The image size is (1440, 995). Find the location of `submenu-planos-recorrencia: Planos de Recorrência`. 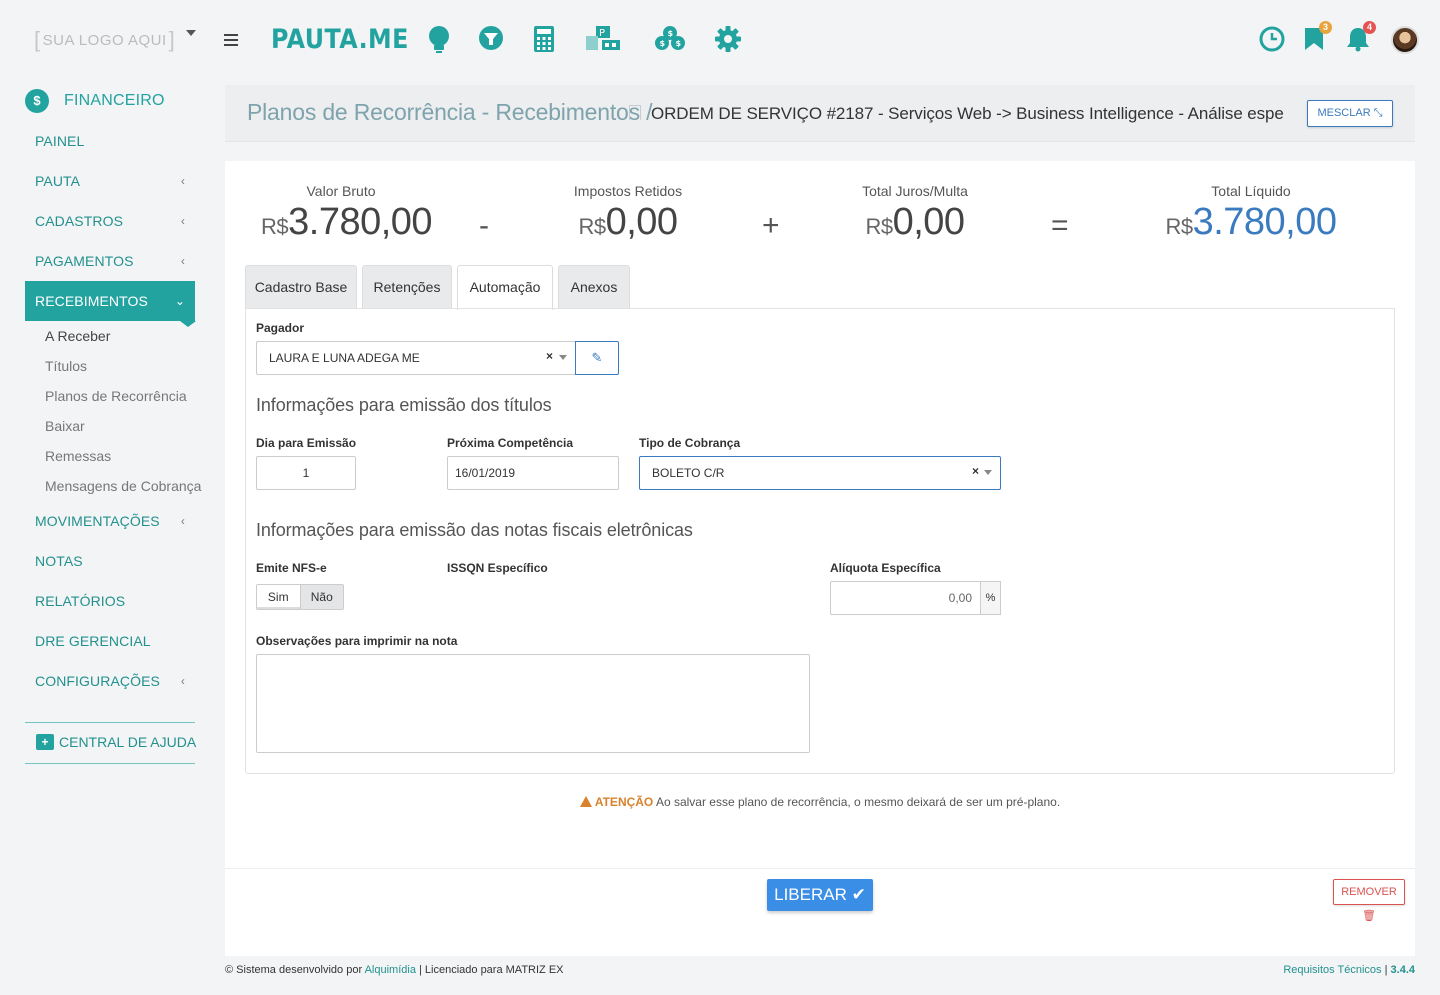

submenu-planos-recorrencia: Planos de Recorrência is located at coordinates (116, 396).